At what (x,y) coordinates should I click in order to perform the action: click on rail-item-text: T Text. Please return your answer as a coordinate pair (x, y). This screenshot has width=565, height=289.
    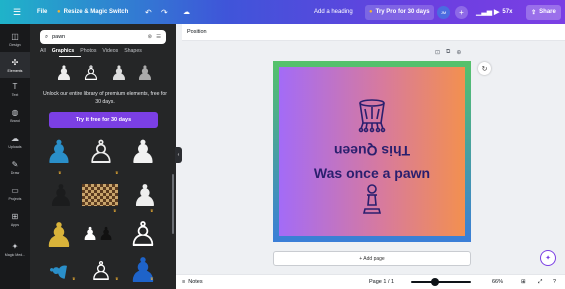
    Looking at the image, I should click on (15, 89).